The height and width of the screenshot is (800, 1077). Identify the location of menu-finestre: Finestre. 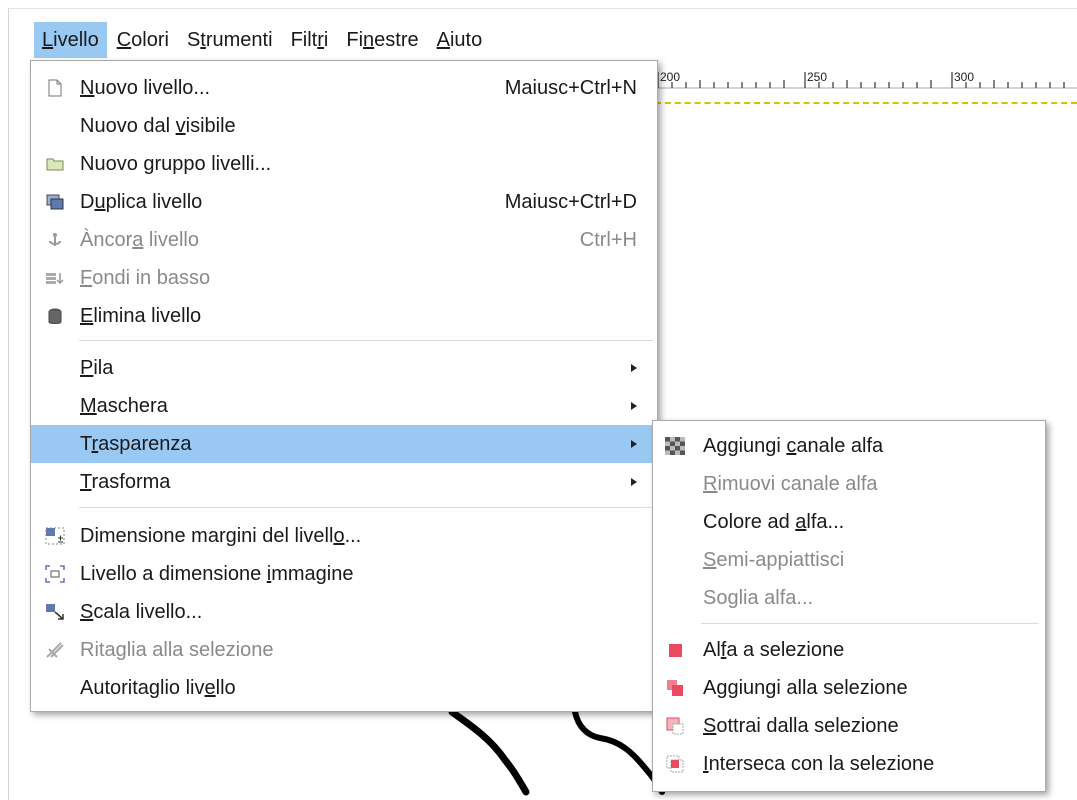
(382, 40).